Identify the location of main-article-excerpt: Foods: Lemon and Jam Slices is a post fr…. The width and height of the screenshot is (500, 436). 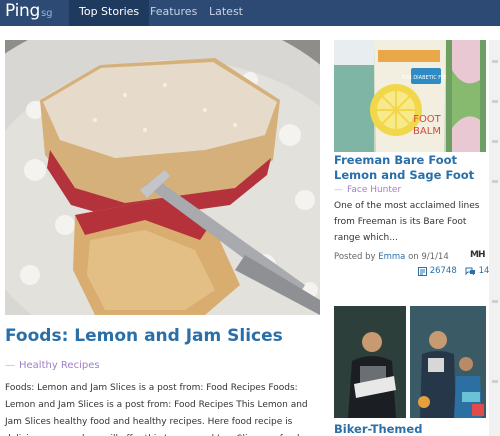
(156, 409).